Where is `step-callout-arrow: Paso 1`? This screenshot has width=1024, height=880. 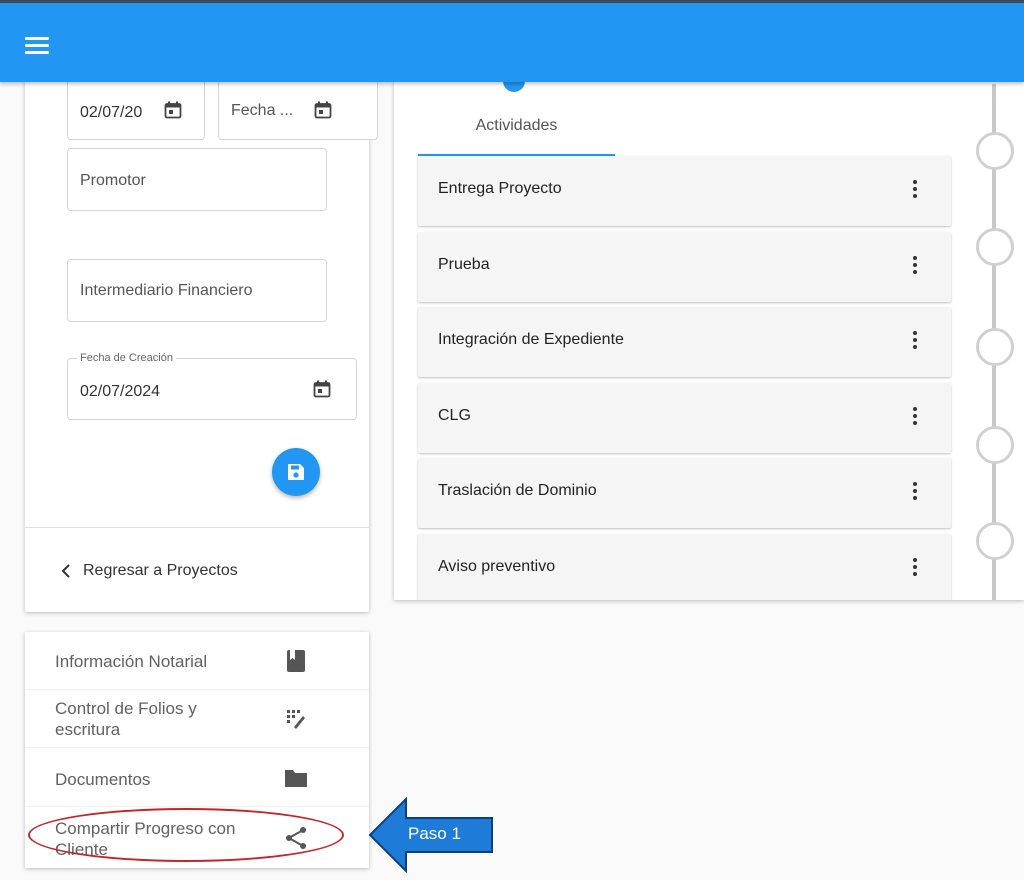 step-callout-arrow: Paso 1 is located at coordinates (432, 835).